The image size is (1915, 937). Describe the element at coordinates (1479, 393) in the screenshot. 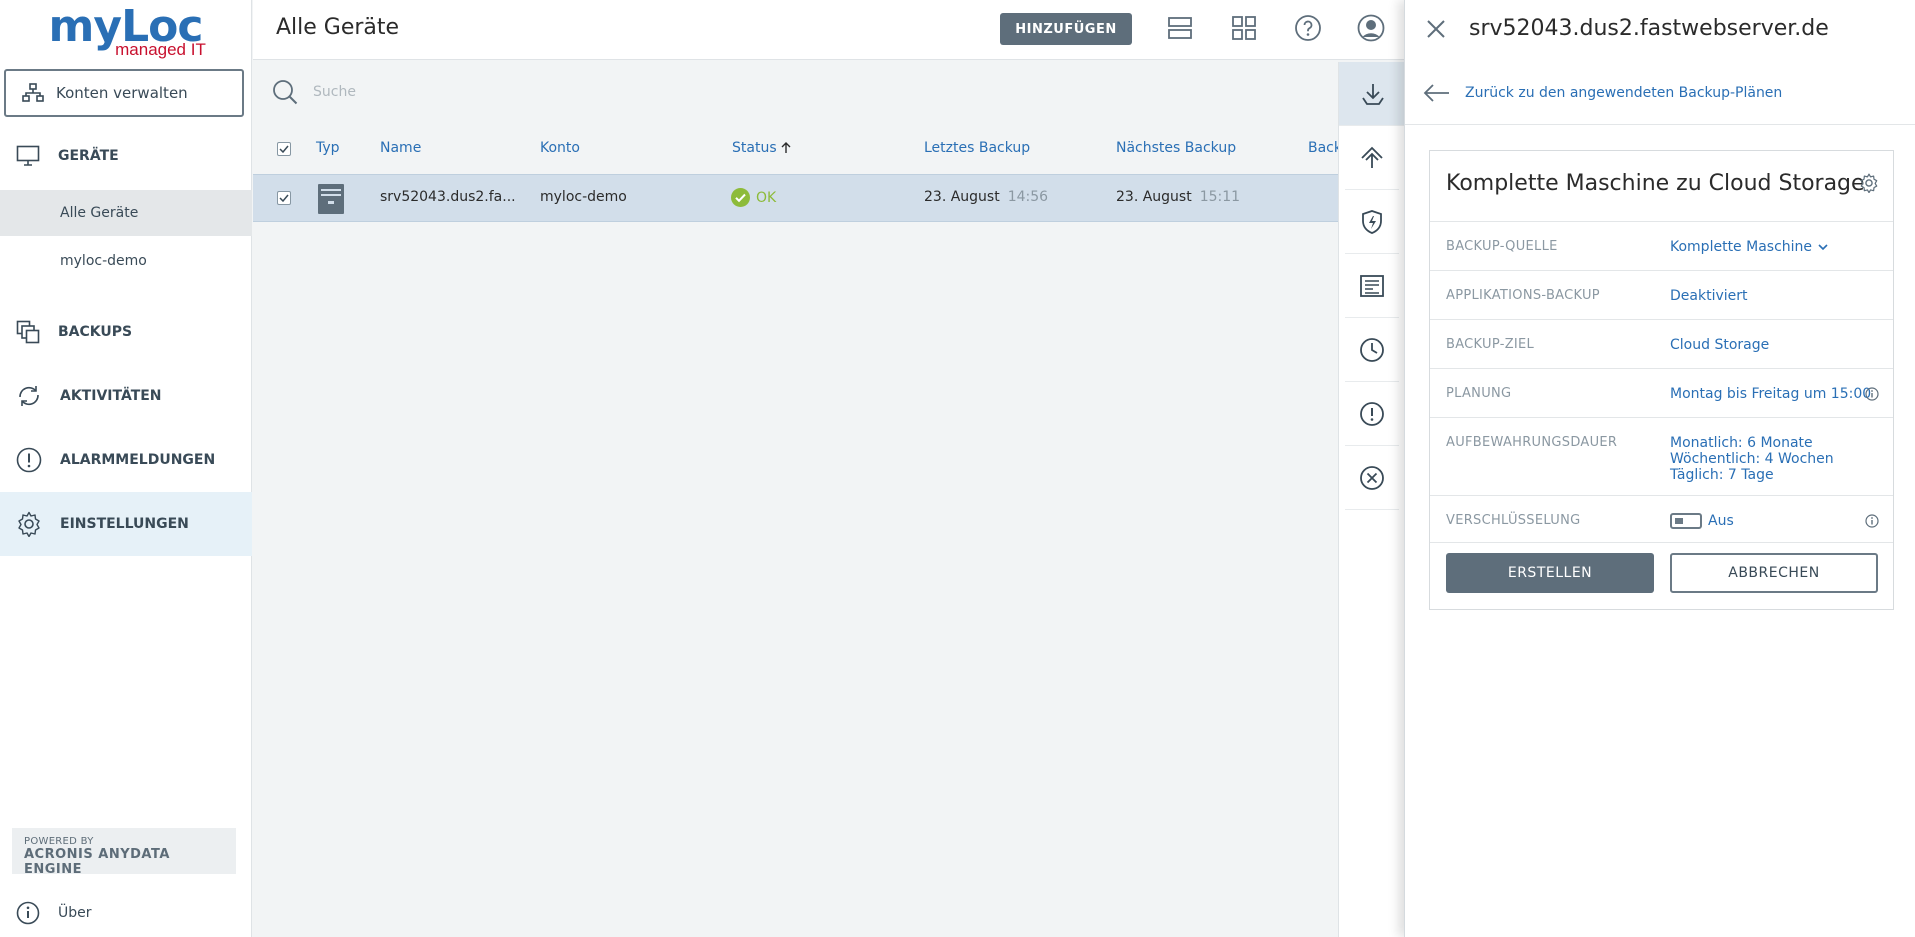

I see `prop-label: PLANUNG` at that location.